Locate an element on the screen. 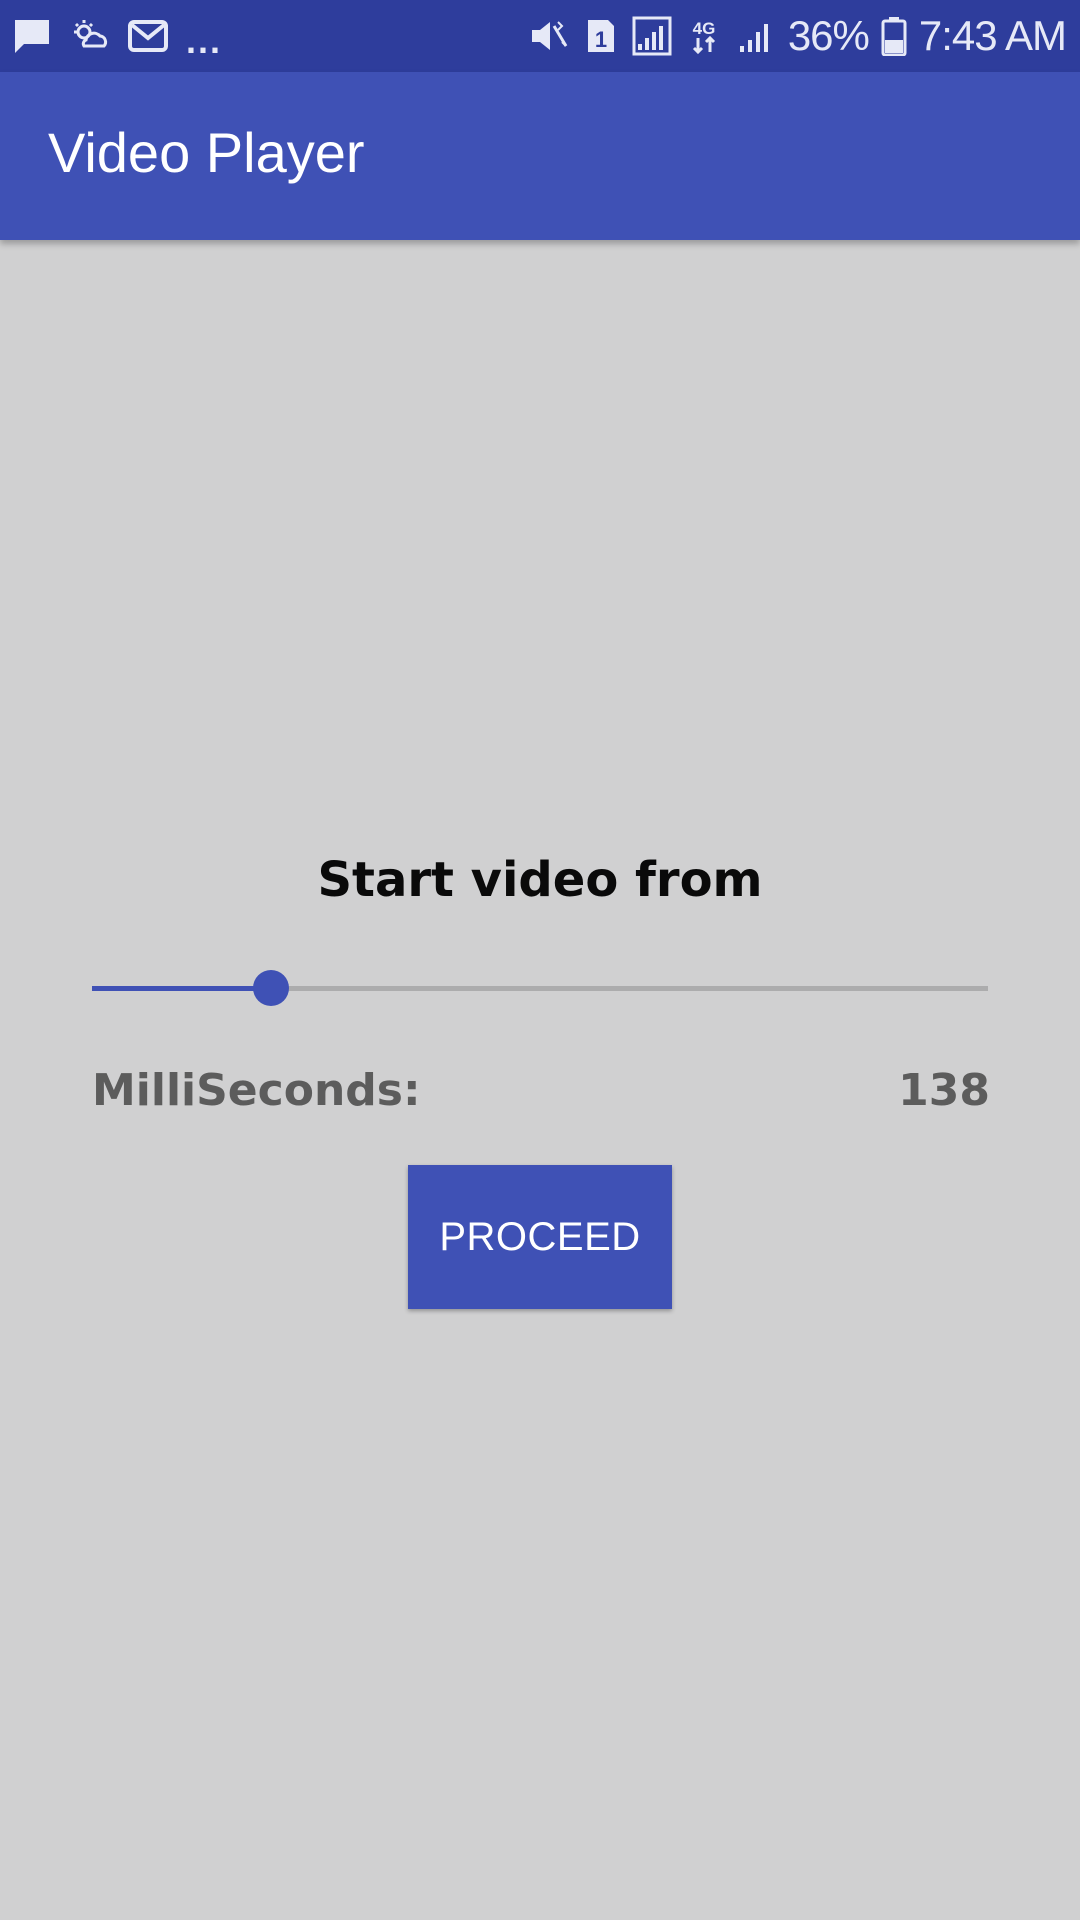 The width and height of the screenshot is (1080, 1920). svg-text: 1 is located at coordinates (601, 39).